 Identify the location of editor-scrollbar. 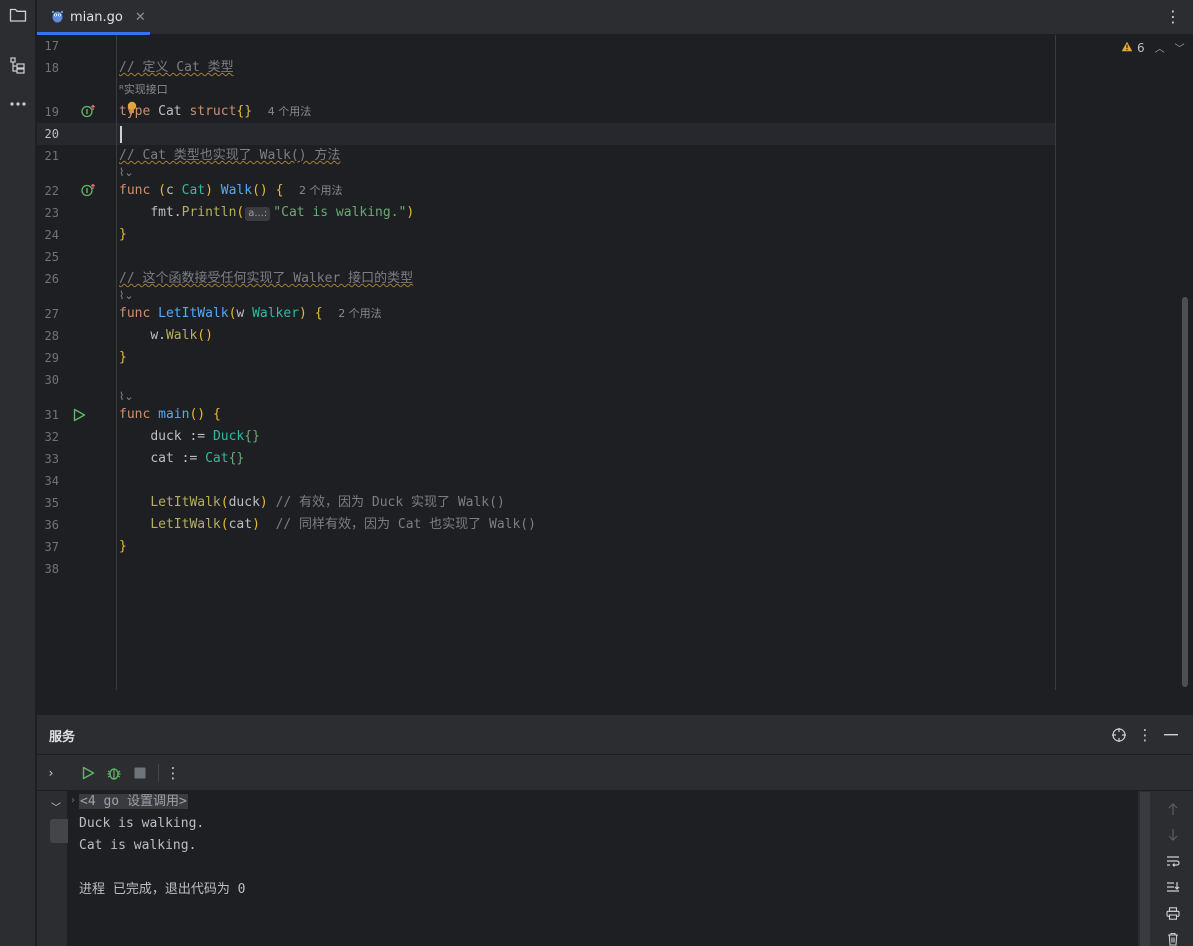
(1185, 492).